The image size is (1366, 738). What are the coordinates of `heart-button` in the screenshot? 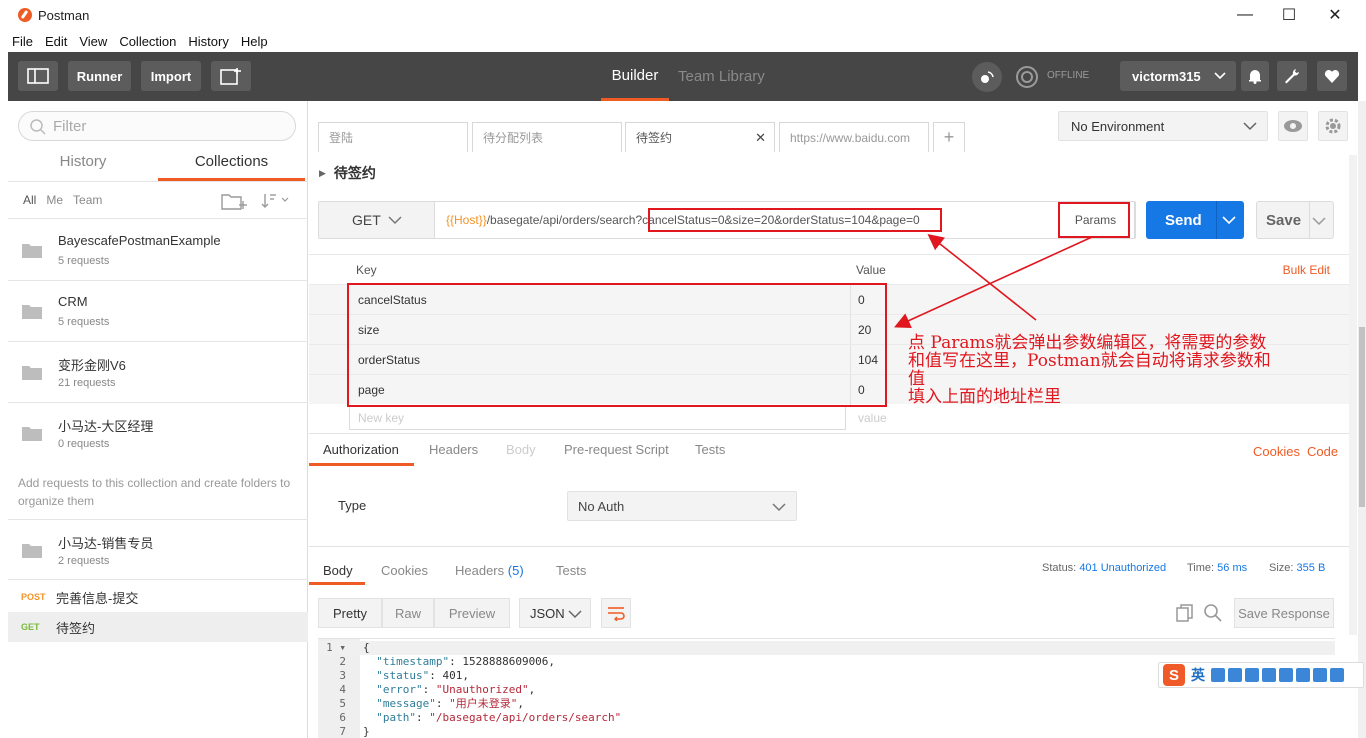 It's located at (1332, 76).